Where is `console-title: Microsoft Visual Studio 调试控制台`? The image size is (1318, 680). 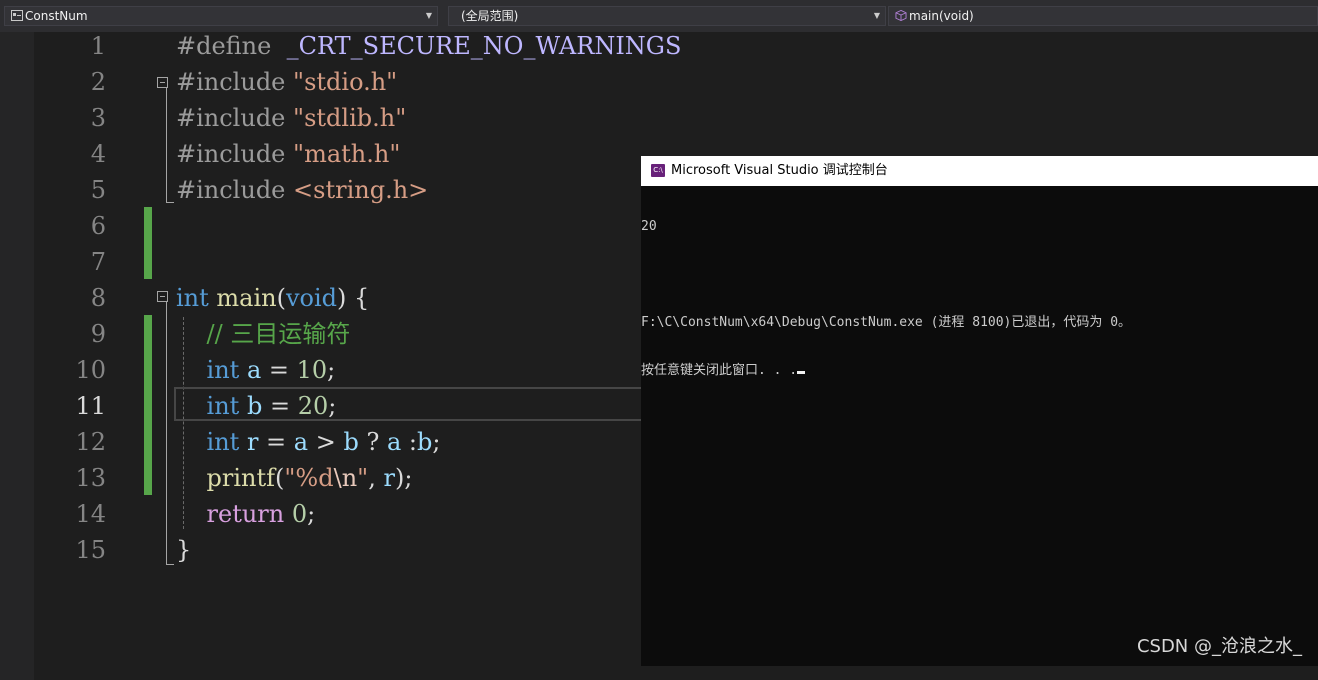
console-title: Microsoft Visual Studio 调试控制台 is located at coordinates (779, 170).